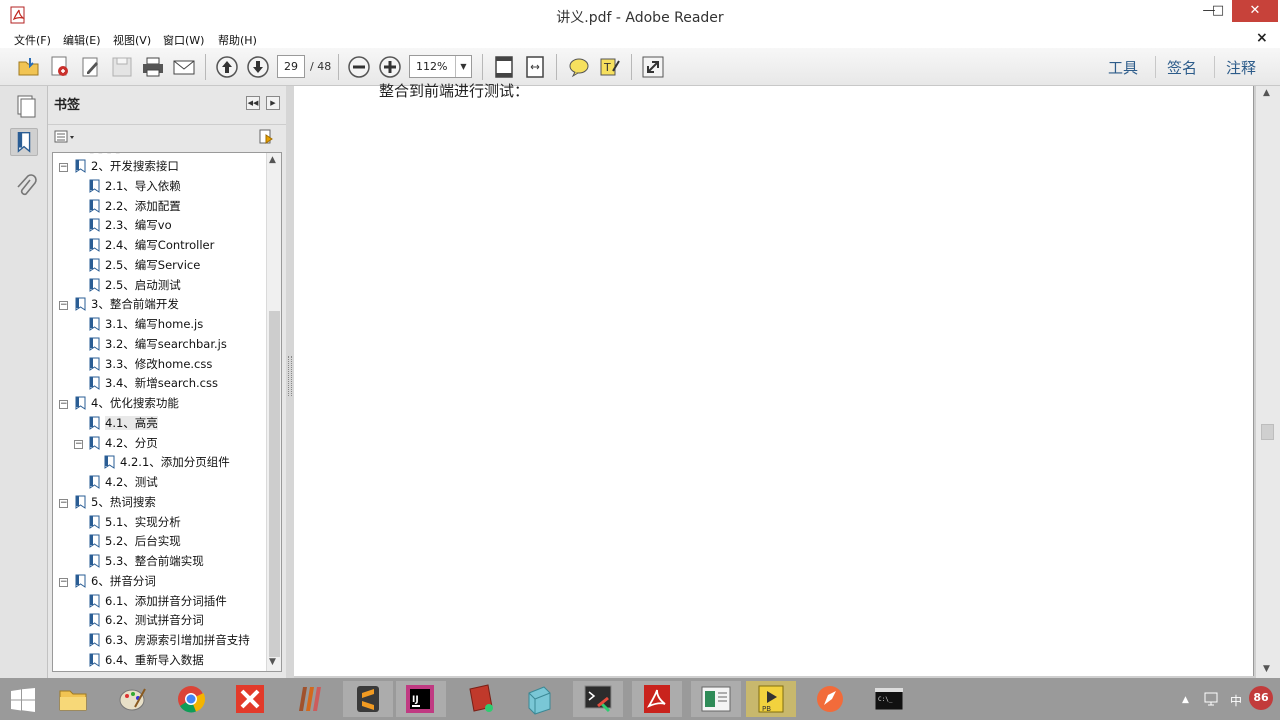 The height and width of the screenshot is (720, 1280). What do you see at coordinates (123, 483) in the screenshot?
I see `bookmark-item: 4.2、测试` at bounding box center [123, 483].